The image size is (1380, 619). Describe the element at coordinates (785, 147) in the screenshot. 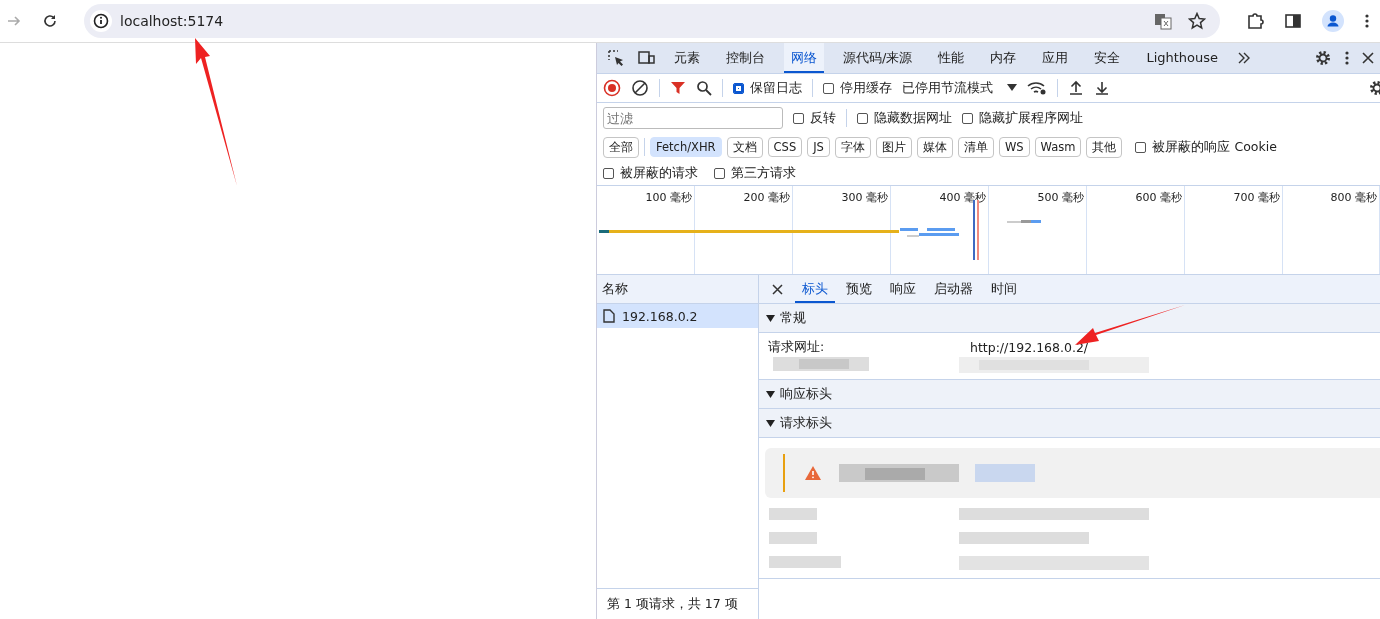

I see `type-filter-chip: CSS` at that location.